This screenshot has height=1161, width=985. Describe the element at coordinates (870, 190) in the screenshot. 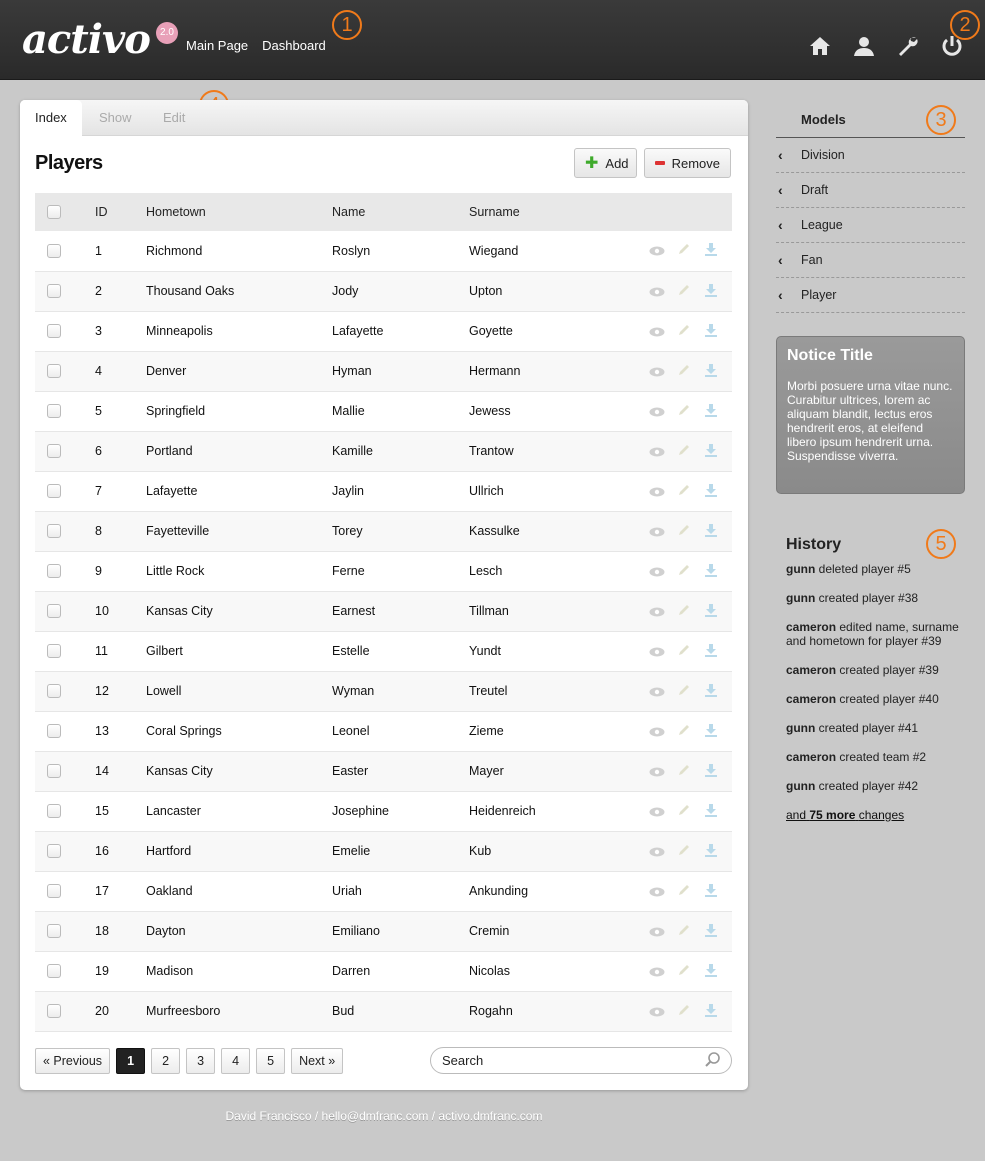

I see `model-item-draft: ‹ Draft` at that location.